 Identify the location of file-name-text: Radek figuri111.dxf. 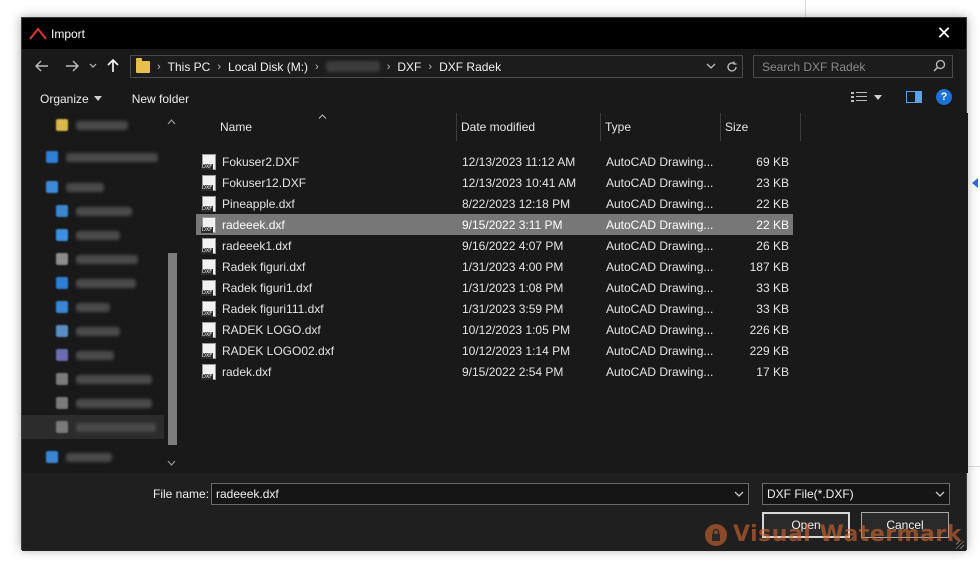
(273, 308).